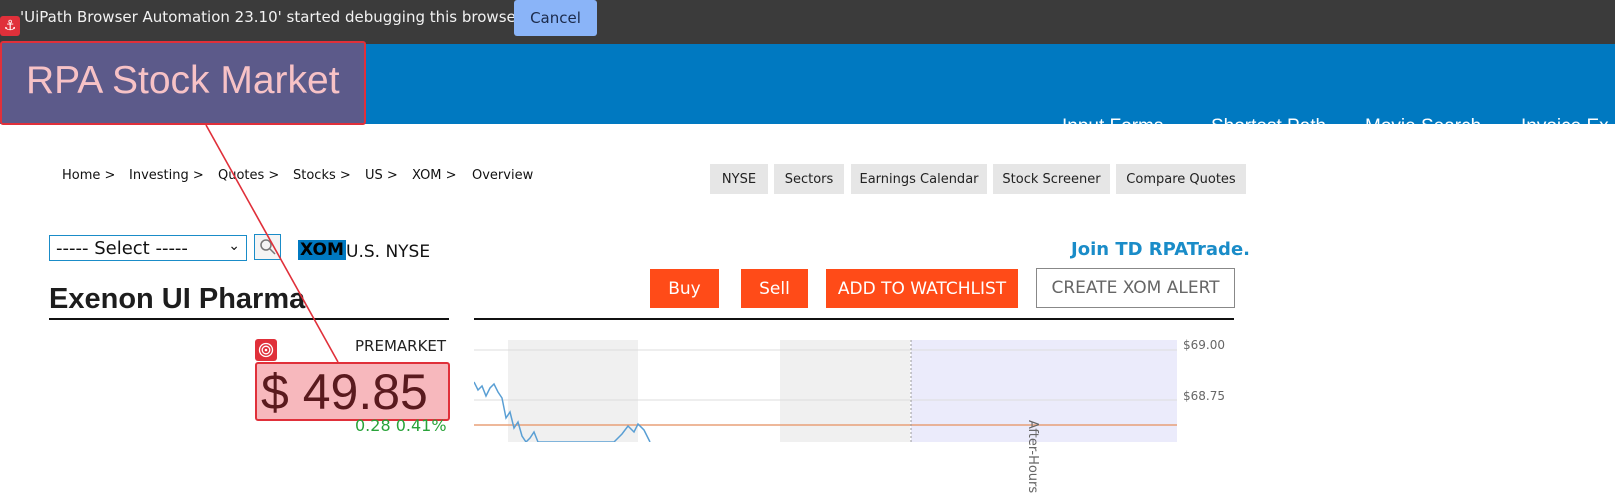  Describe the element at coordinates (166, 175) in the screenshot. I see `breadcrumb-investing: Investing >` at that location.